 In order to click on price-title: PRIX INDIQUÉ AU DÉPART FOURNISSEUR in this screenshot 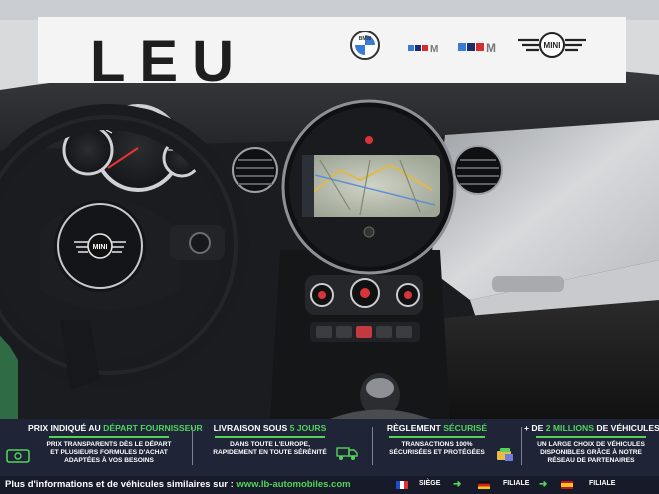, I will do `click(115, 428)`.